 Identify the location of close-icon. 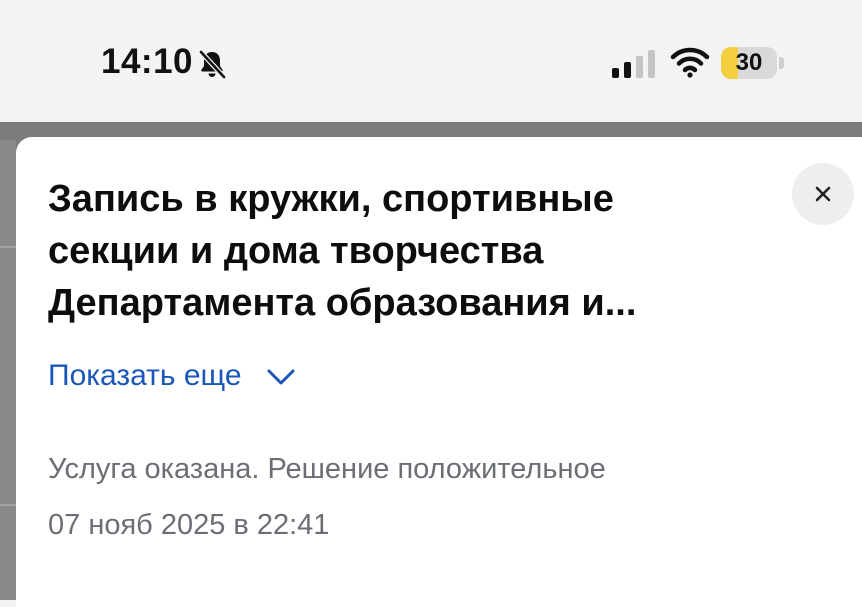
(823, 194).